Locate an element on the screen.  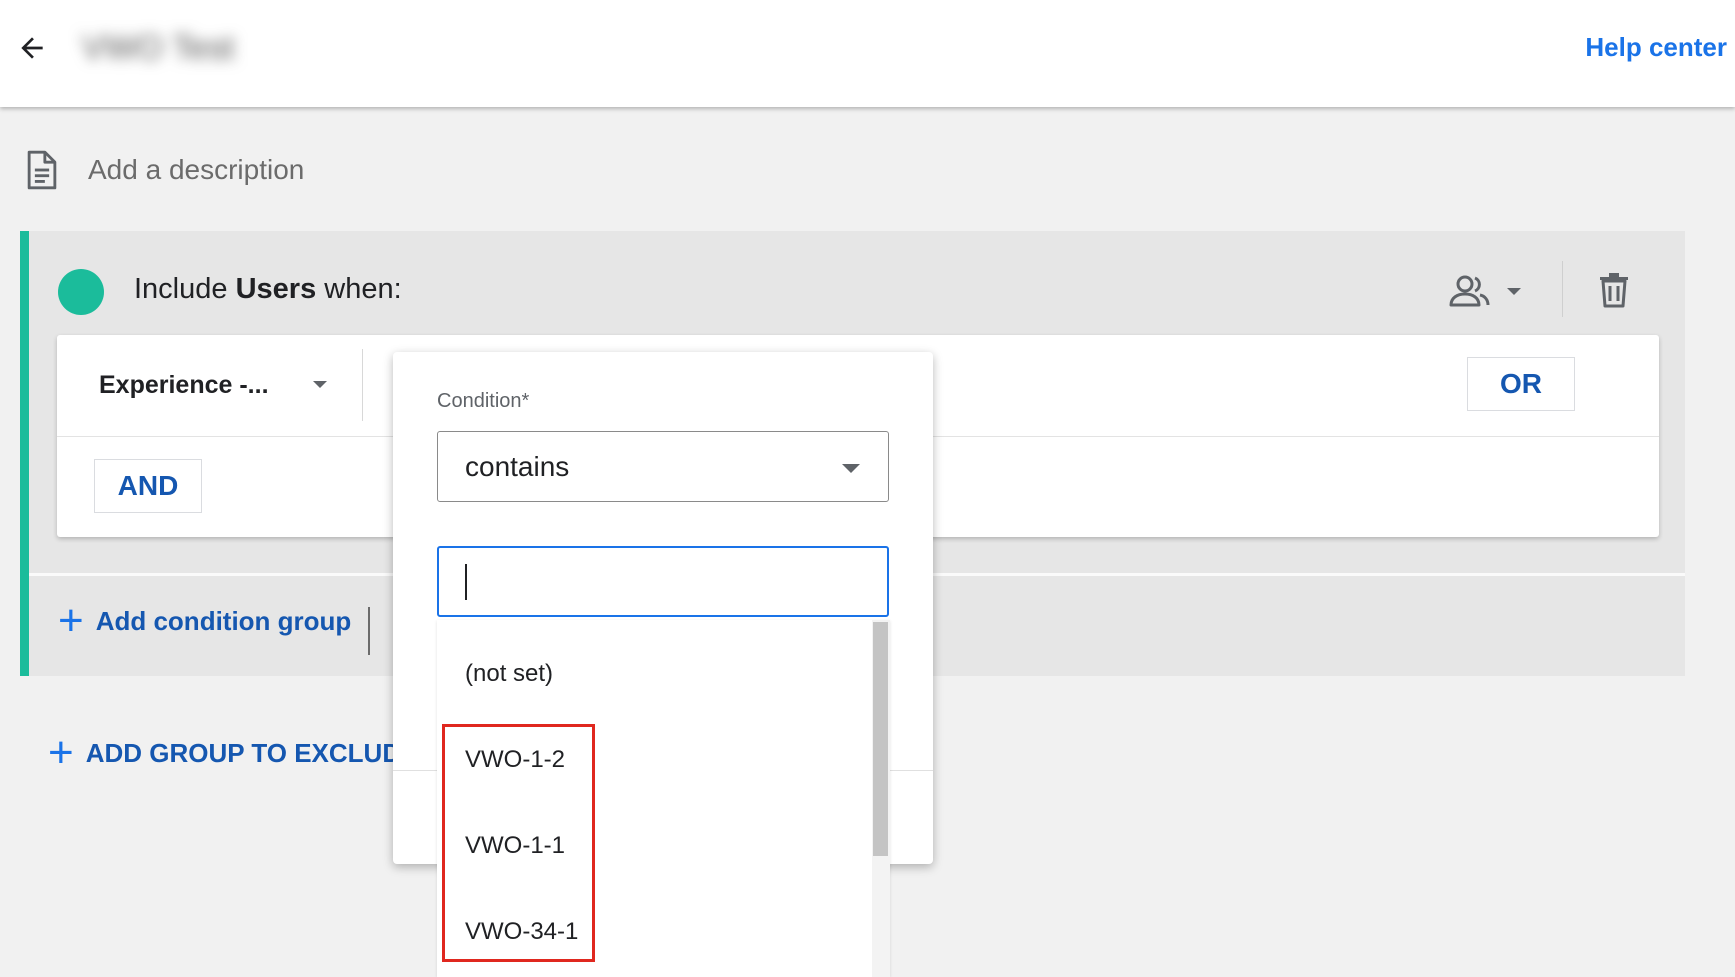
help-center-link: Help center is located at coordinates (1656, 47).